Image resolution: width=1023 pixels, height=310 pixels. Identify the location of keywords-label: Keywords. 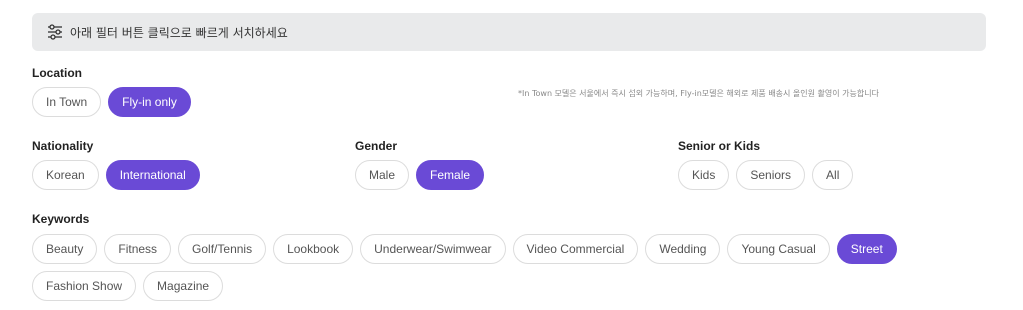
(61, 219).